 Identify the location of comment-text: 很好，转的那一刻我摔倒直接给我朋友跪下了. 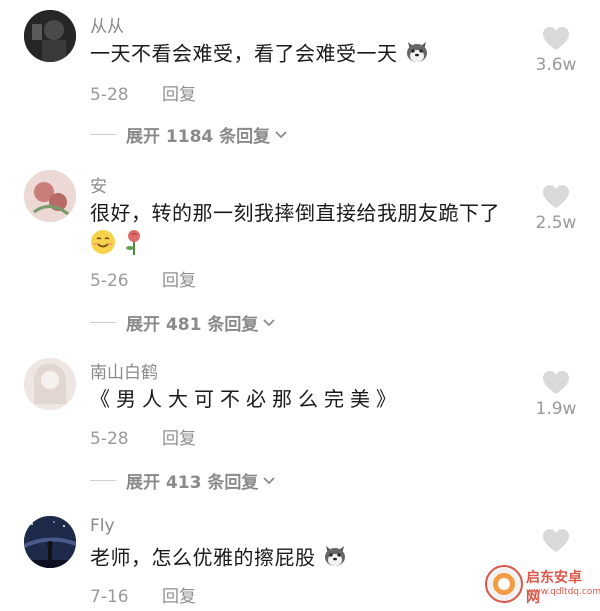
(310, 231).